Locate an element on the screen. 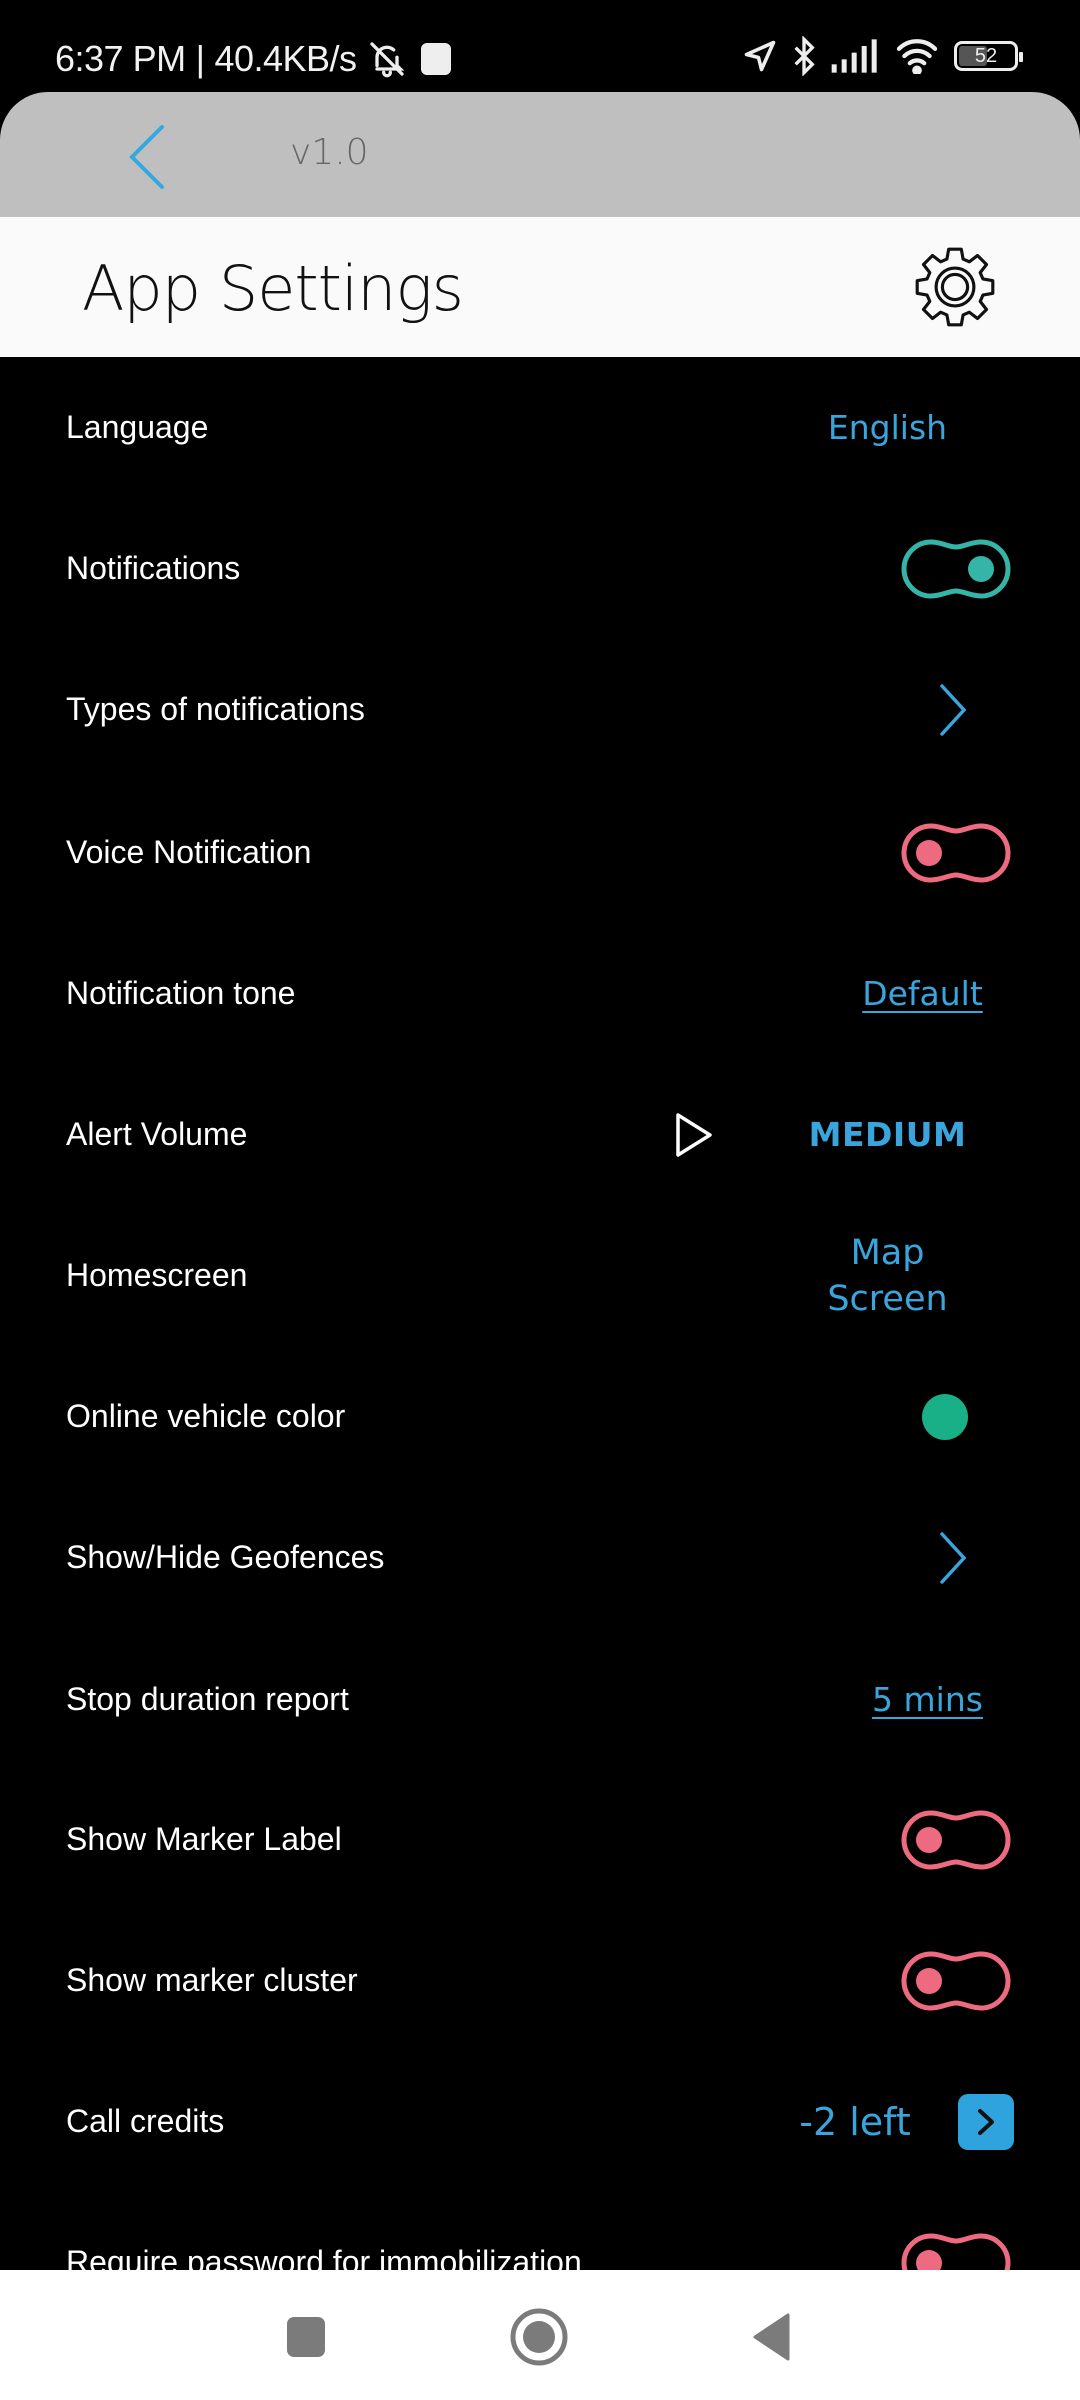 This screenshot has width=1080, height=2400. geofences-chevron-wrap is located at coordinates (954, 1558).